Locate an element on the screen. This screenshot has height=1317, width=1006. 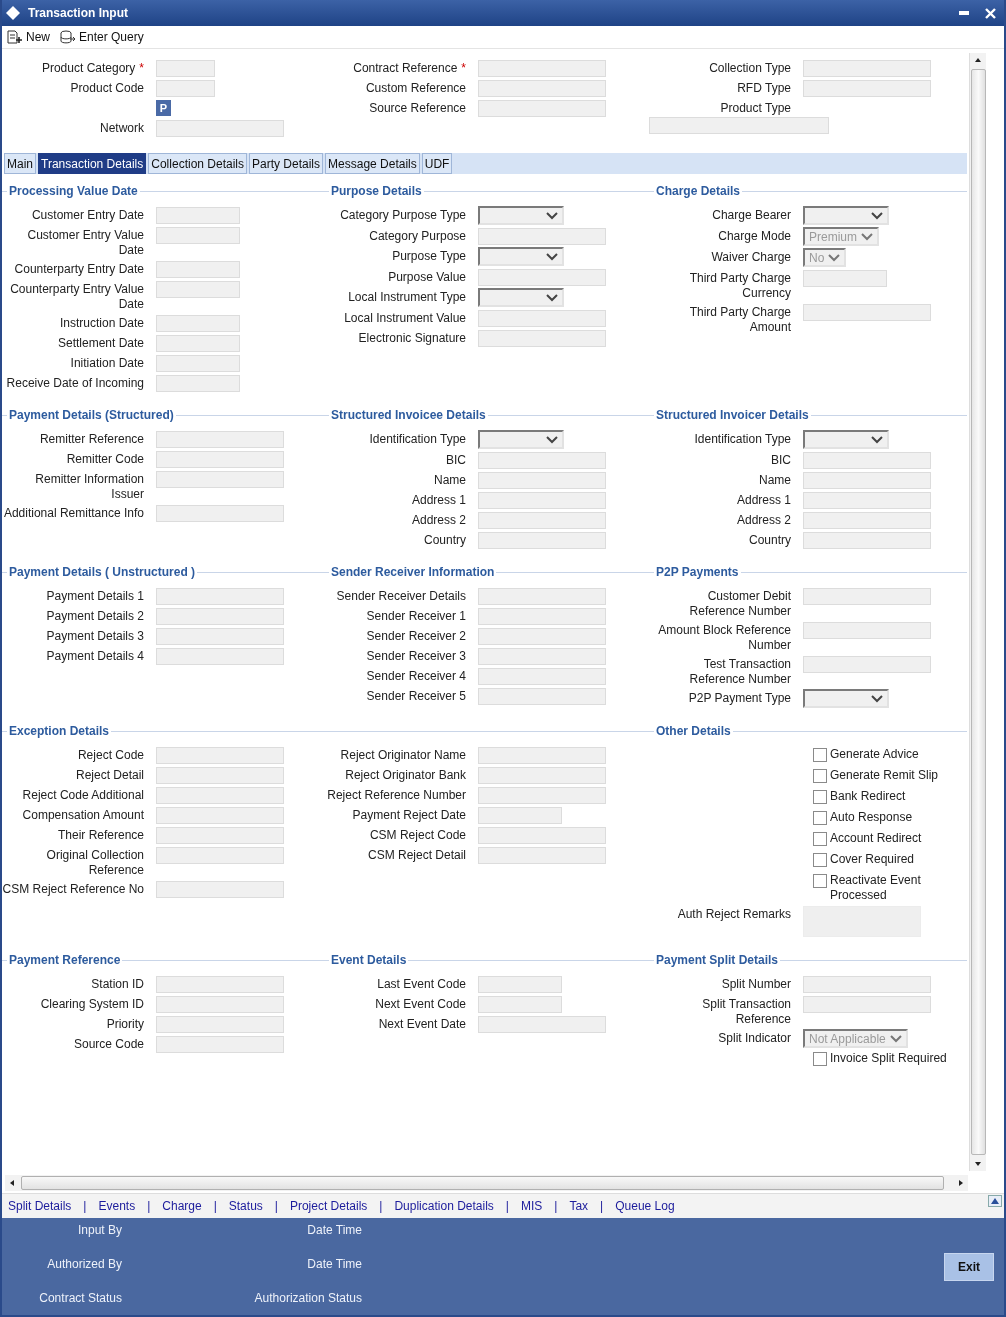
footer-link: Status is located at coordinates (245, 1206).